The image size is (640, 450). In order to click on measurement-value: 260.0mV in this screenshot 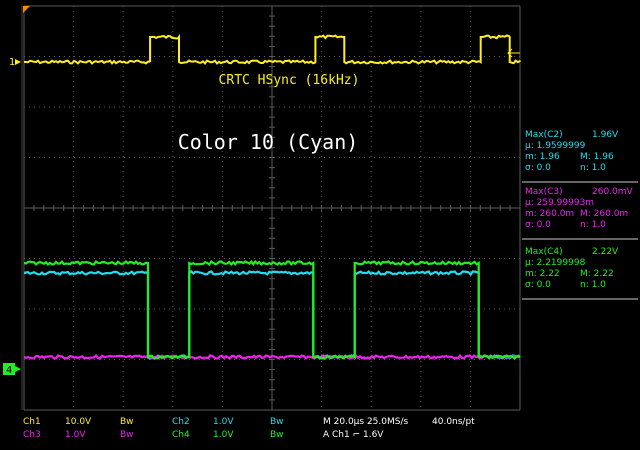, I will do `click(613, 192)`.